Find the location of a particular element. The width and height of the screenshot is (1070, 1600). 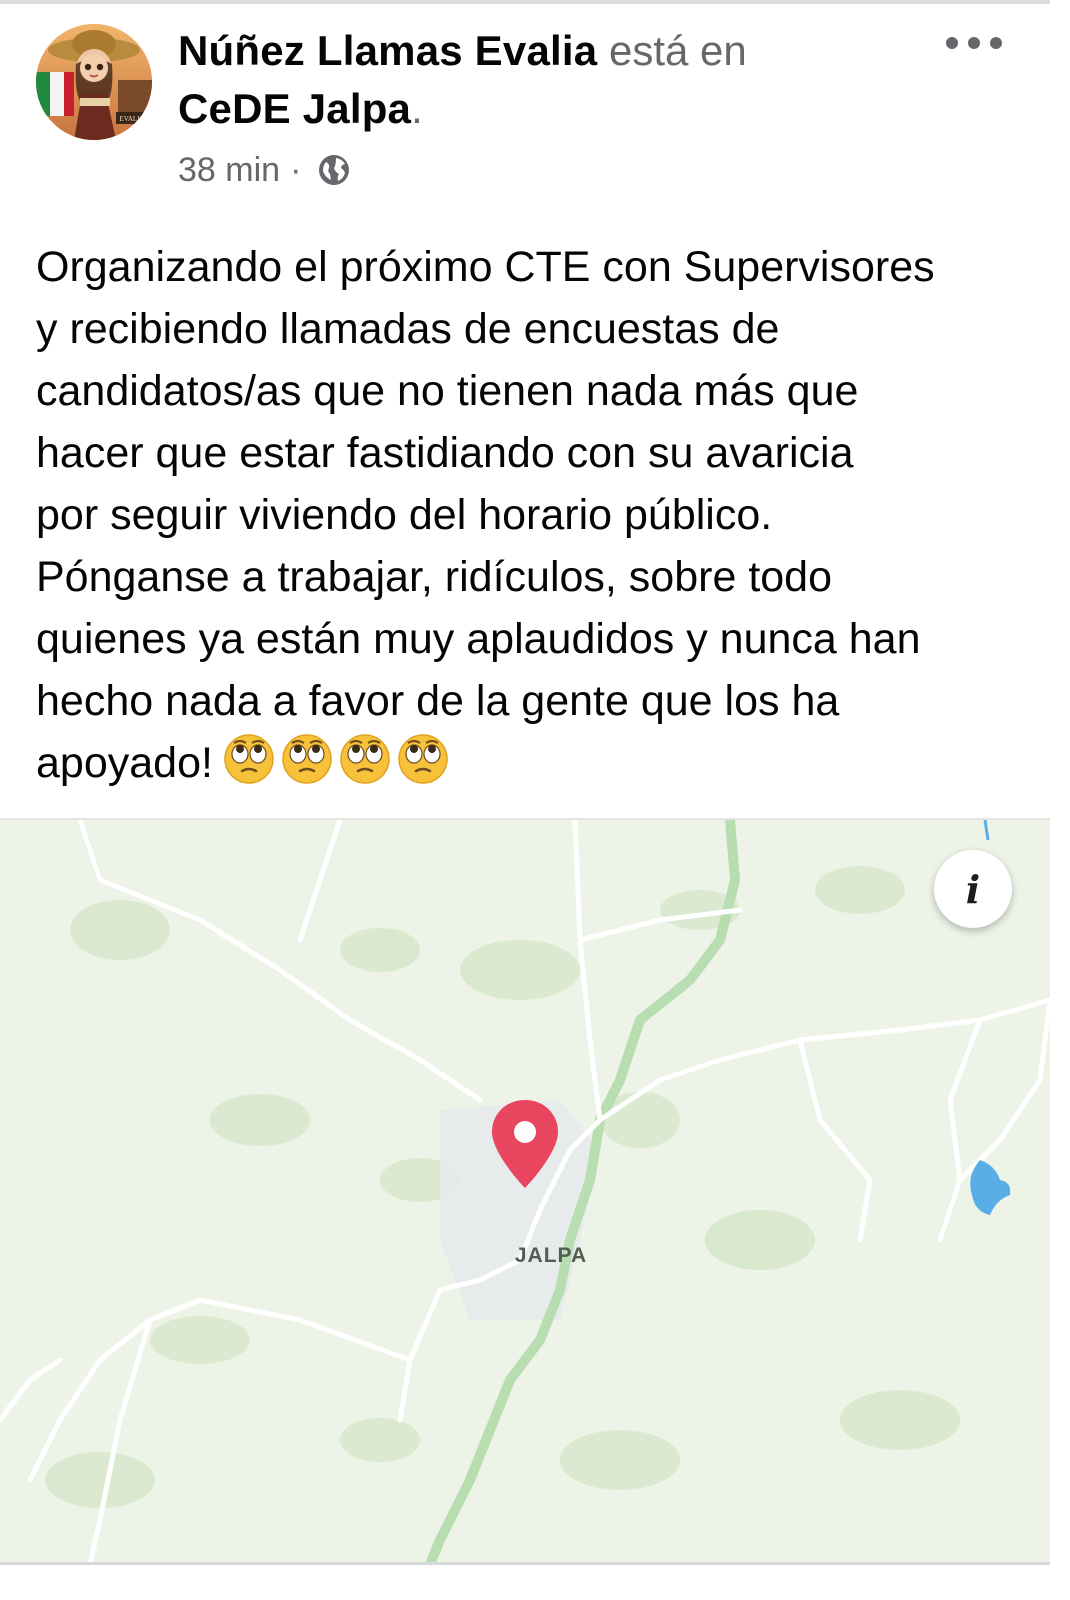

author-avatar: EVALIA is located at coordinates (94, 82).